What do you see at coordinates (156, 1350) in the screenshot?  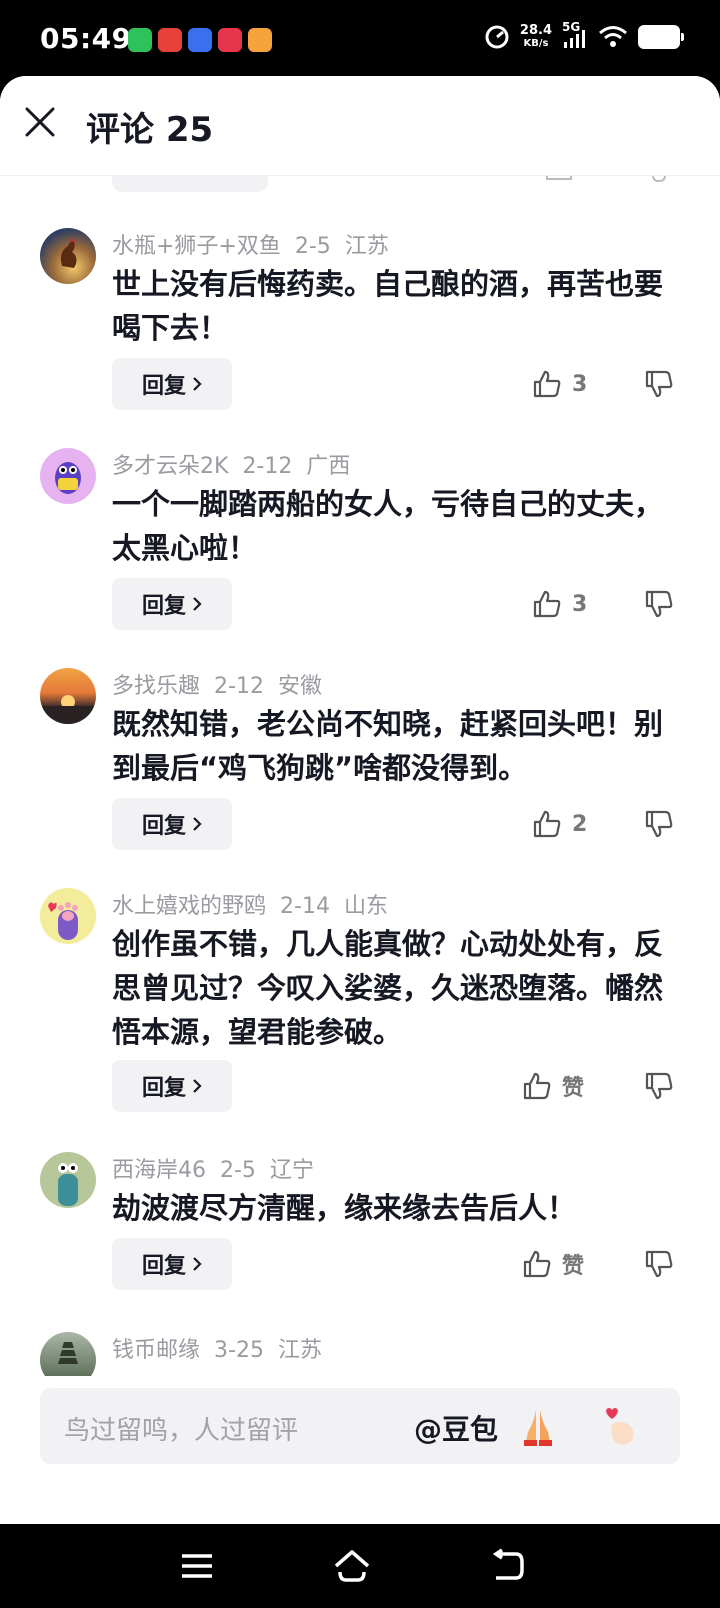 I see `comment-username: 钱币邮缘` at bounding box center [156, 1350].